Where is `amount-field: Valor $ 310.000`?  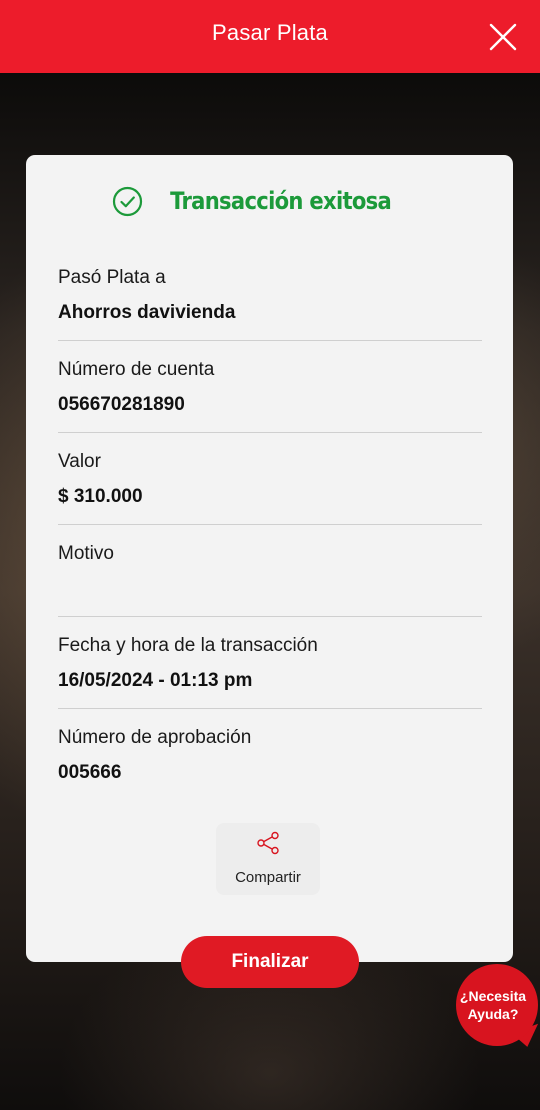 amount-field: Valor $ 310.000 is located at coordinates (270, 479).